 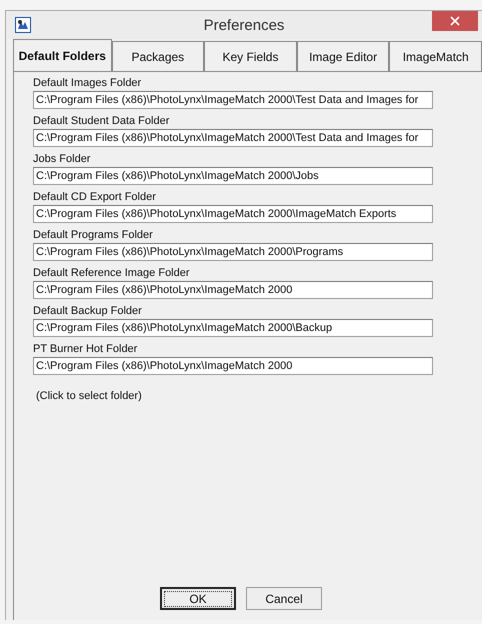 What do you see at coordinates (89, 396) in the screenshot?
I see `hint-text: (Click to select folder)` at bounding box center [89, 396].